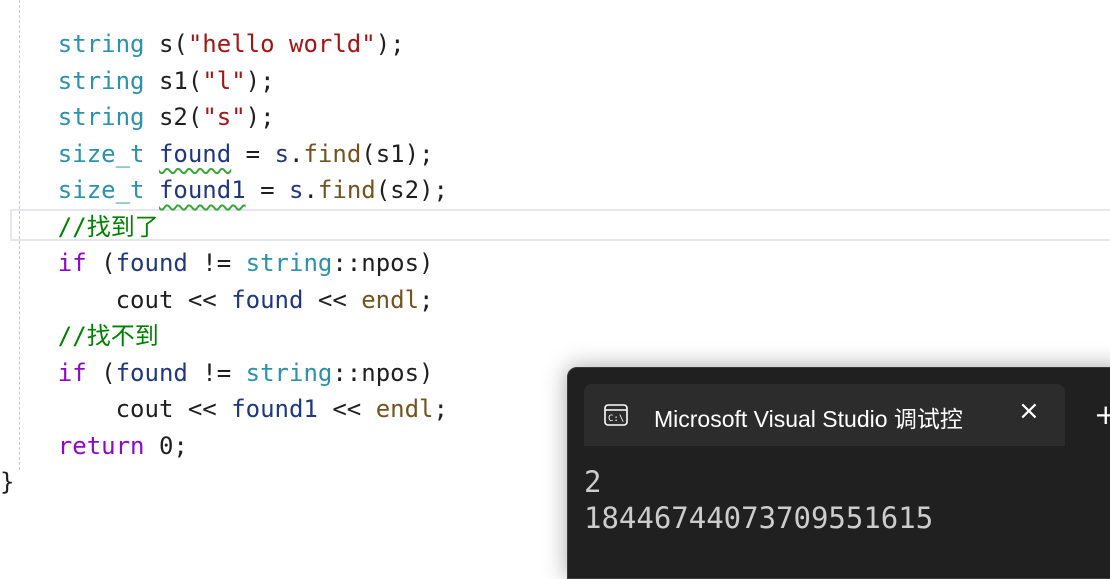 The width and height of the screenshot is (1110, 579). Describe the element at coordinates (397, 153) in the screenshot. I see `args: (s1);` at that location.